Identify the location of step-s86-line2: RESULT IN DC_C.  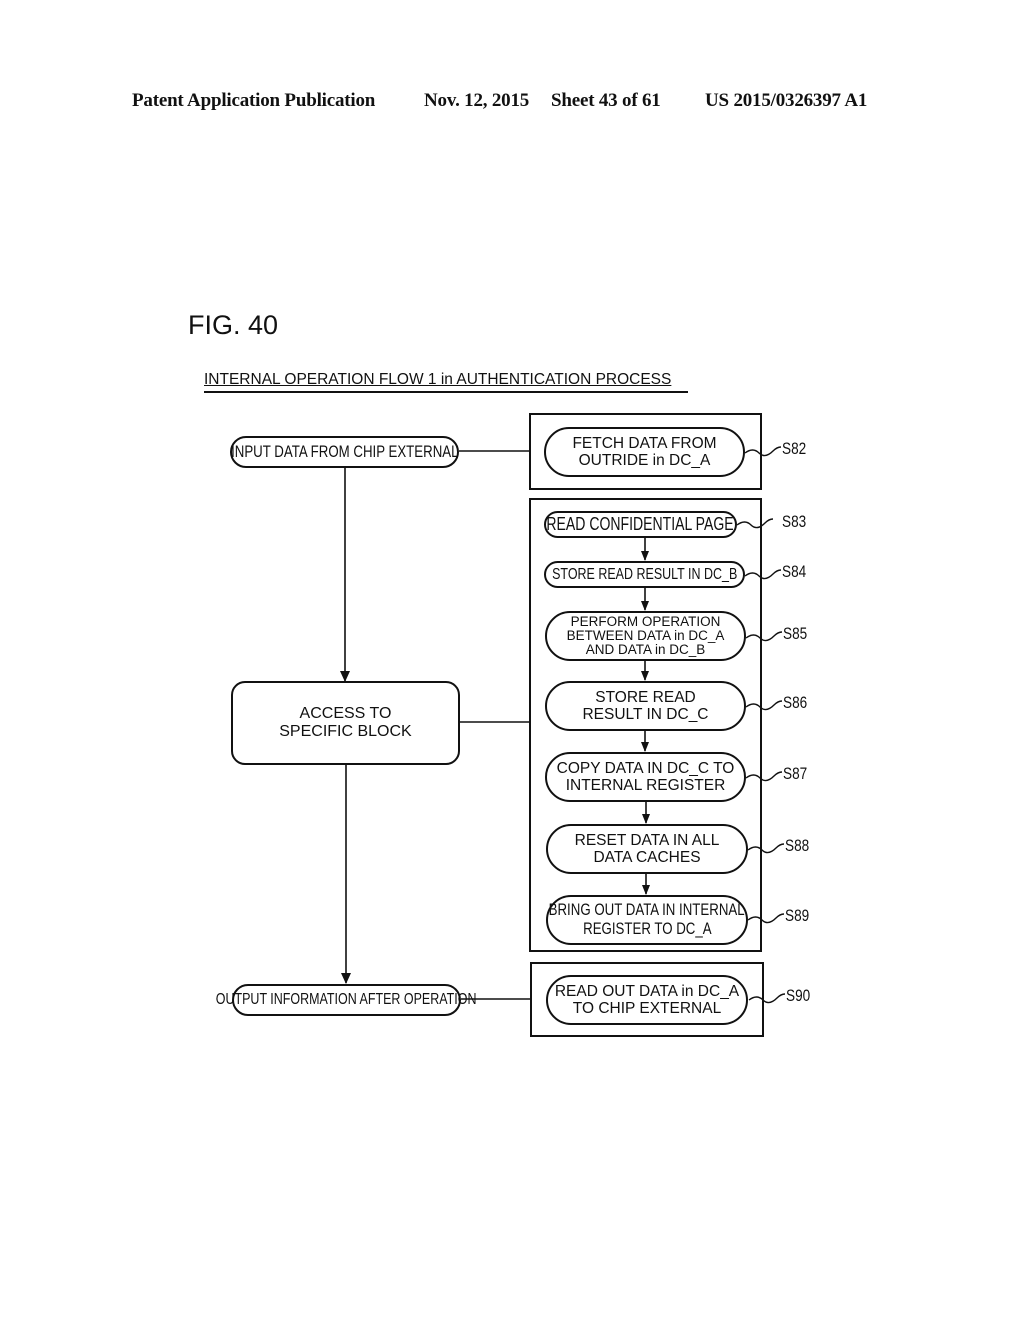
(645, 714).